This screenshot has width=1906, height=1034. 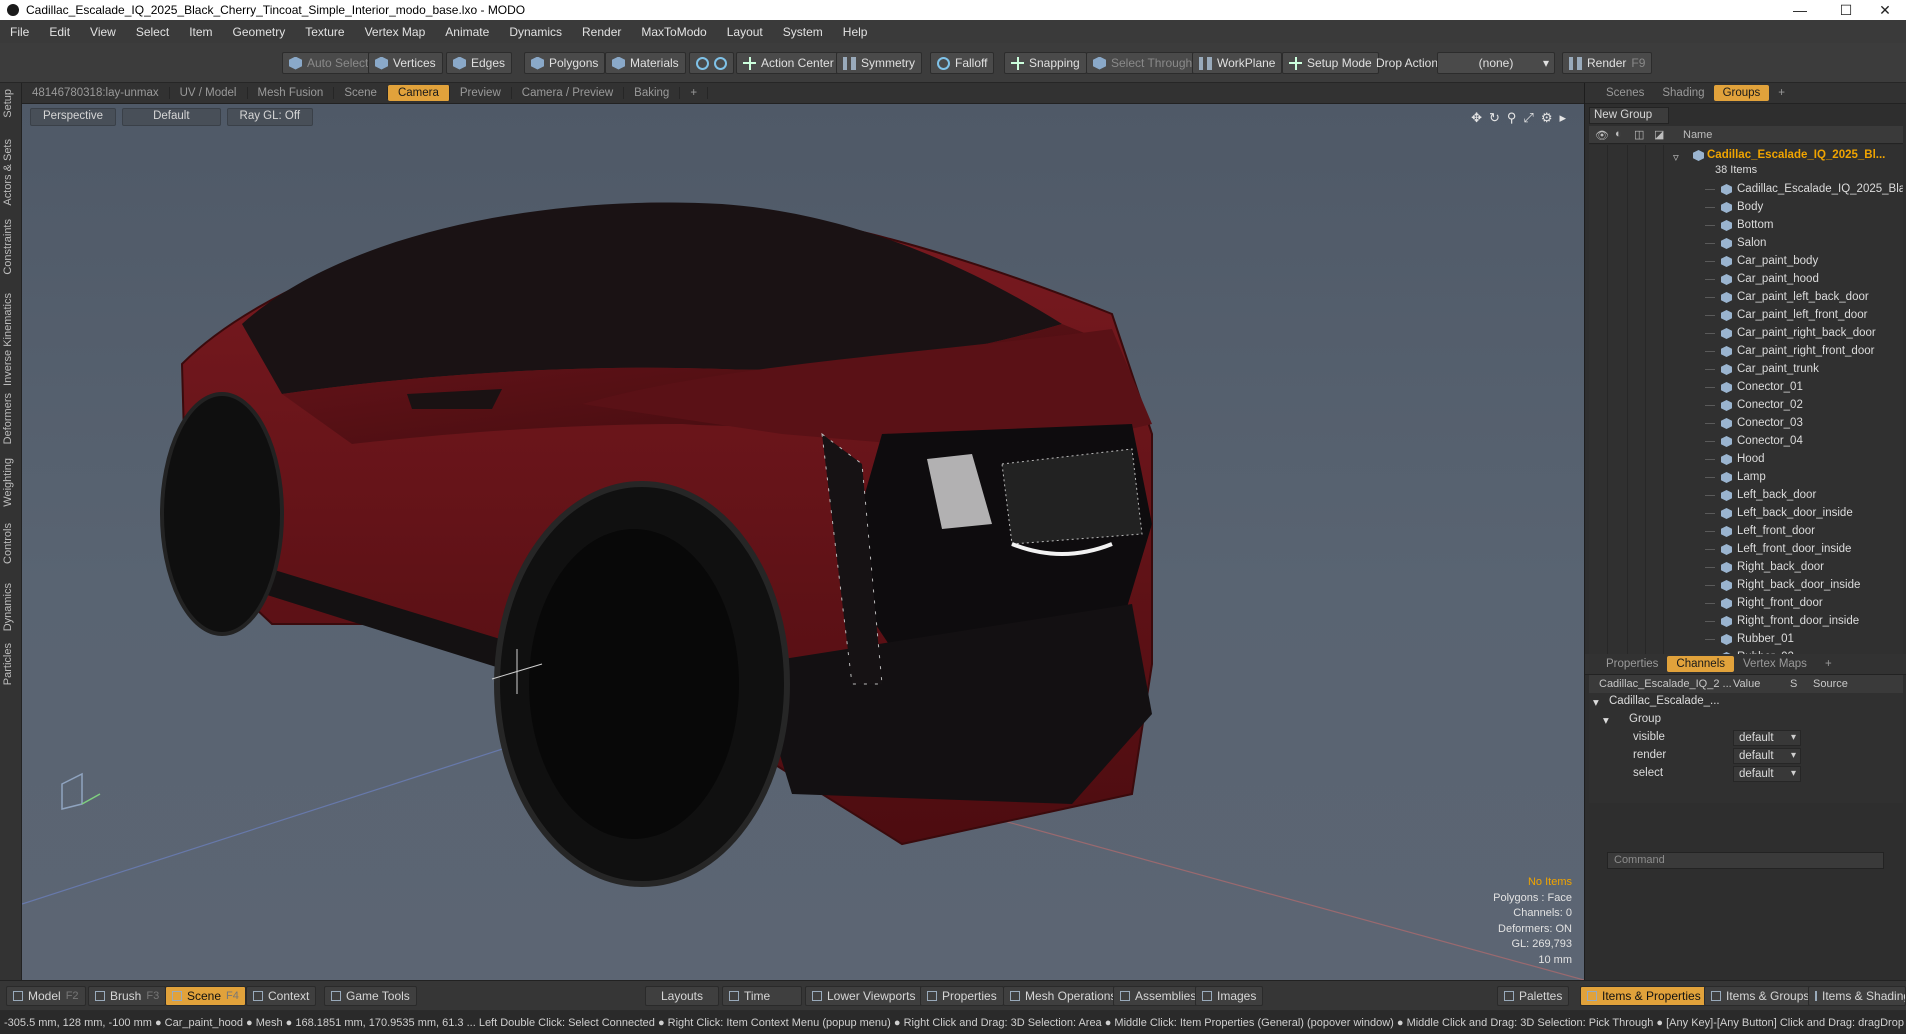 What do you see at coordinates (1857, 996) in the screenshot?
I see `items-shading-button: Items & Shading` at bounding box center [1857, 996].